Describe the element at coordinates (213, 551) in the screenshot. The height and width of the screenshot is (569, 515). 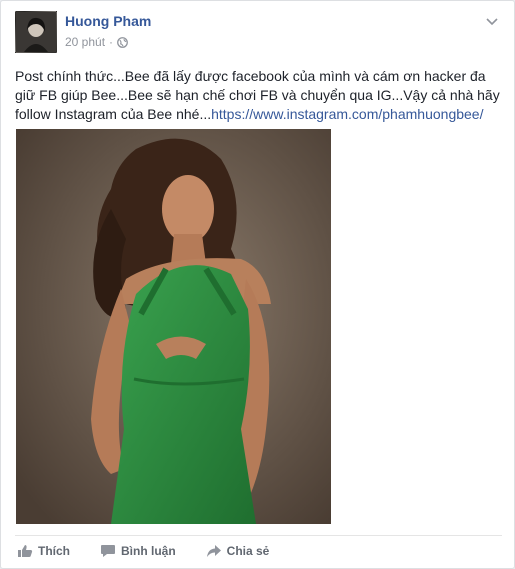
I see `share-arrow-icon` at that location.